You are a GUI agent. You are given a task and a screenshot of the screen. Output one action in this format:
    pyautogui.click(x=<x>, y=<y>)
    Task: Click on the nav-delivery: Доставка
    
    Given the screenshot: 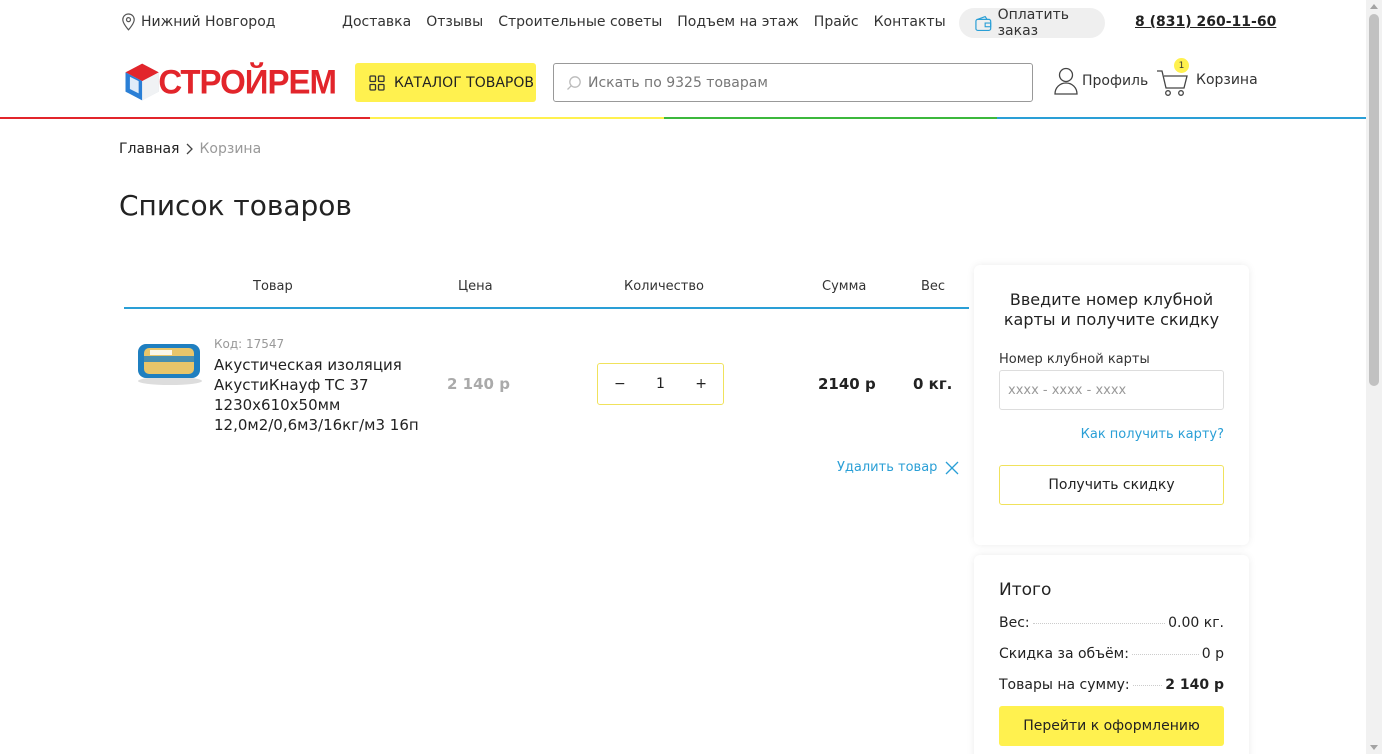 What is the action you would take?
    pyautogui.click(x=376, y=22)
    